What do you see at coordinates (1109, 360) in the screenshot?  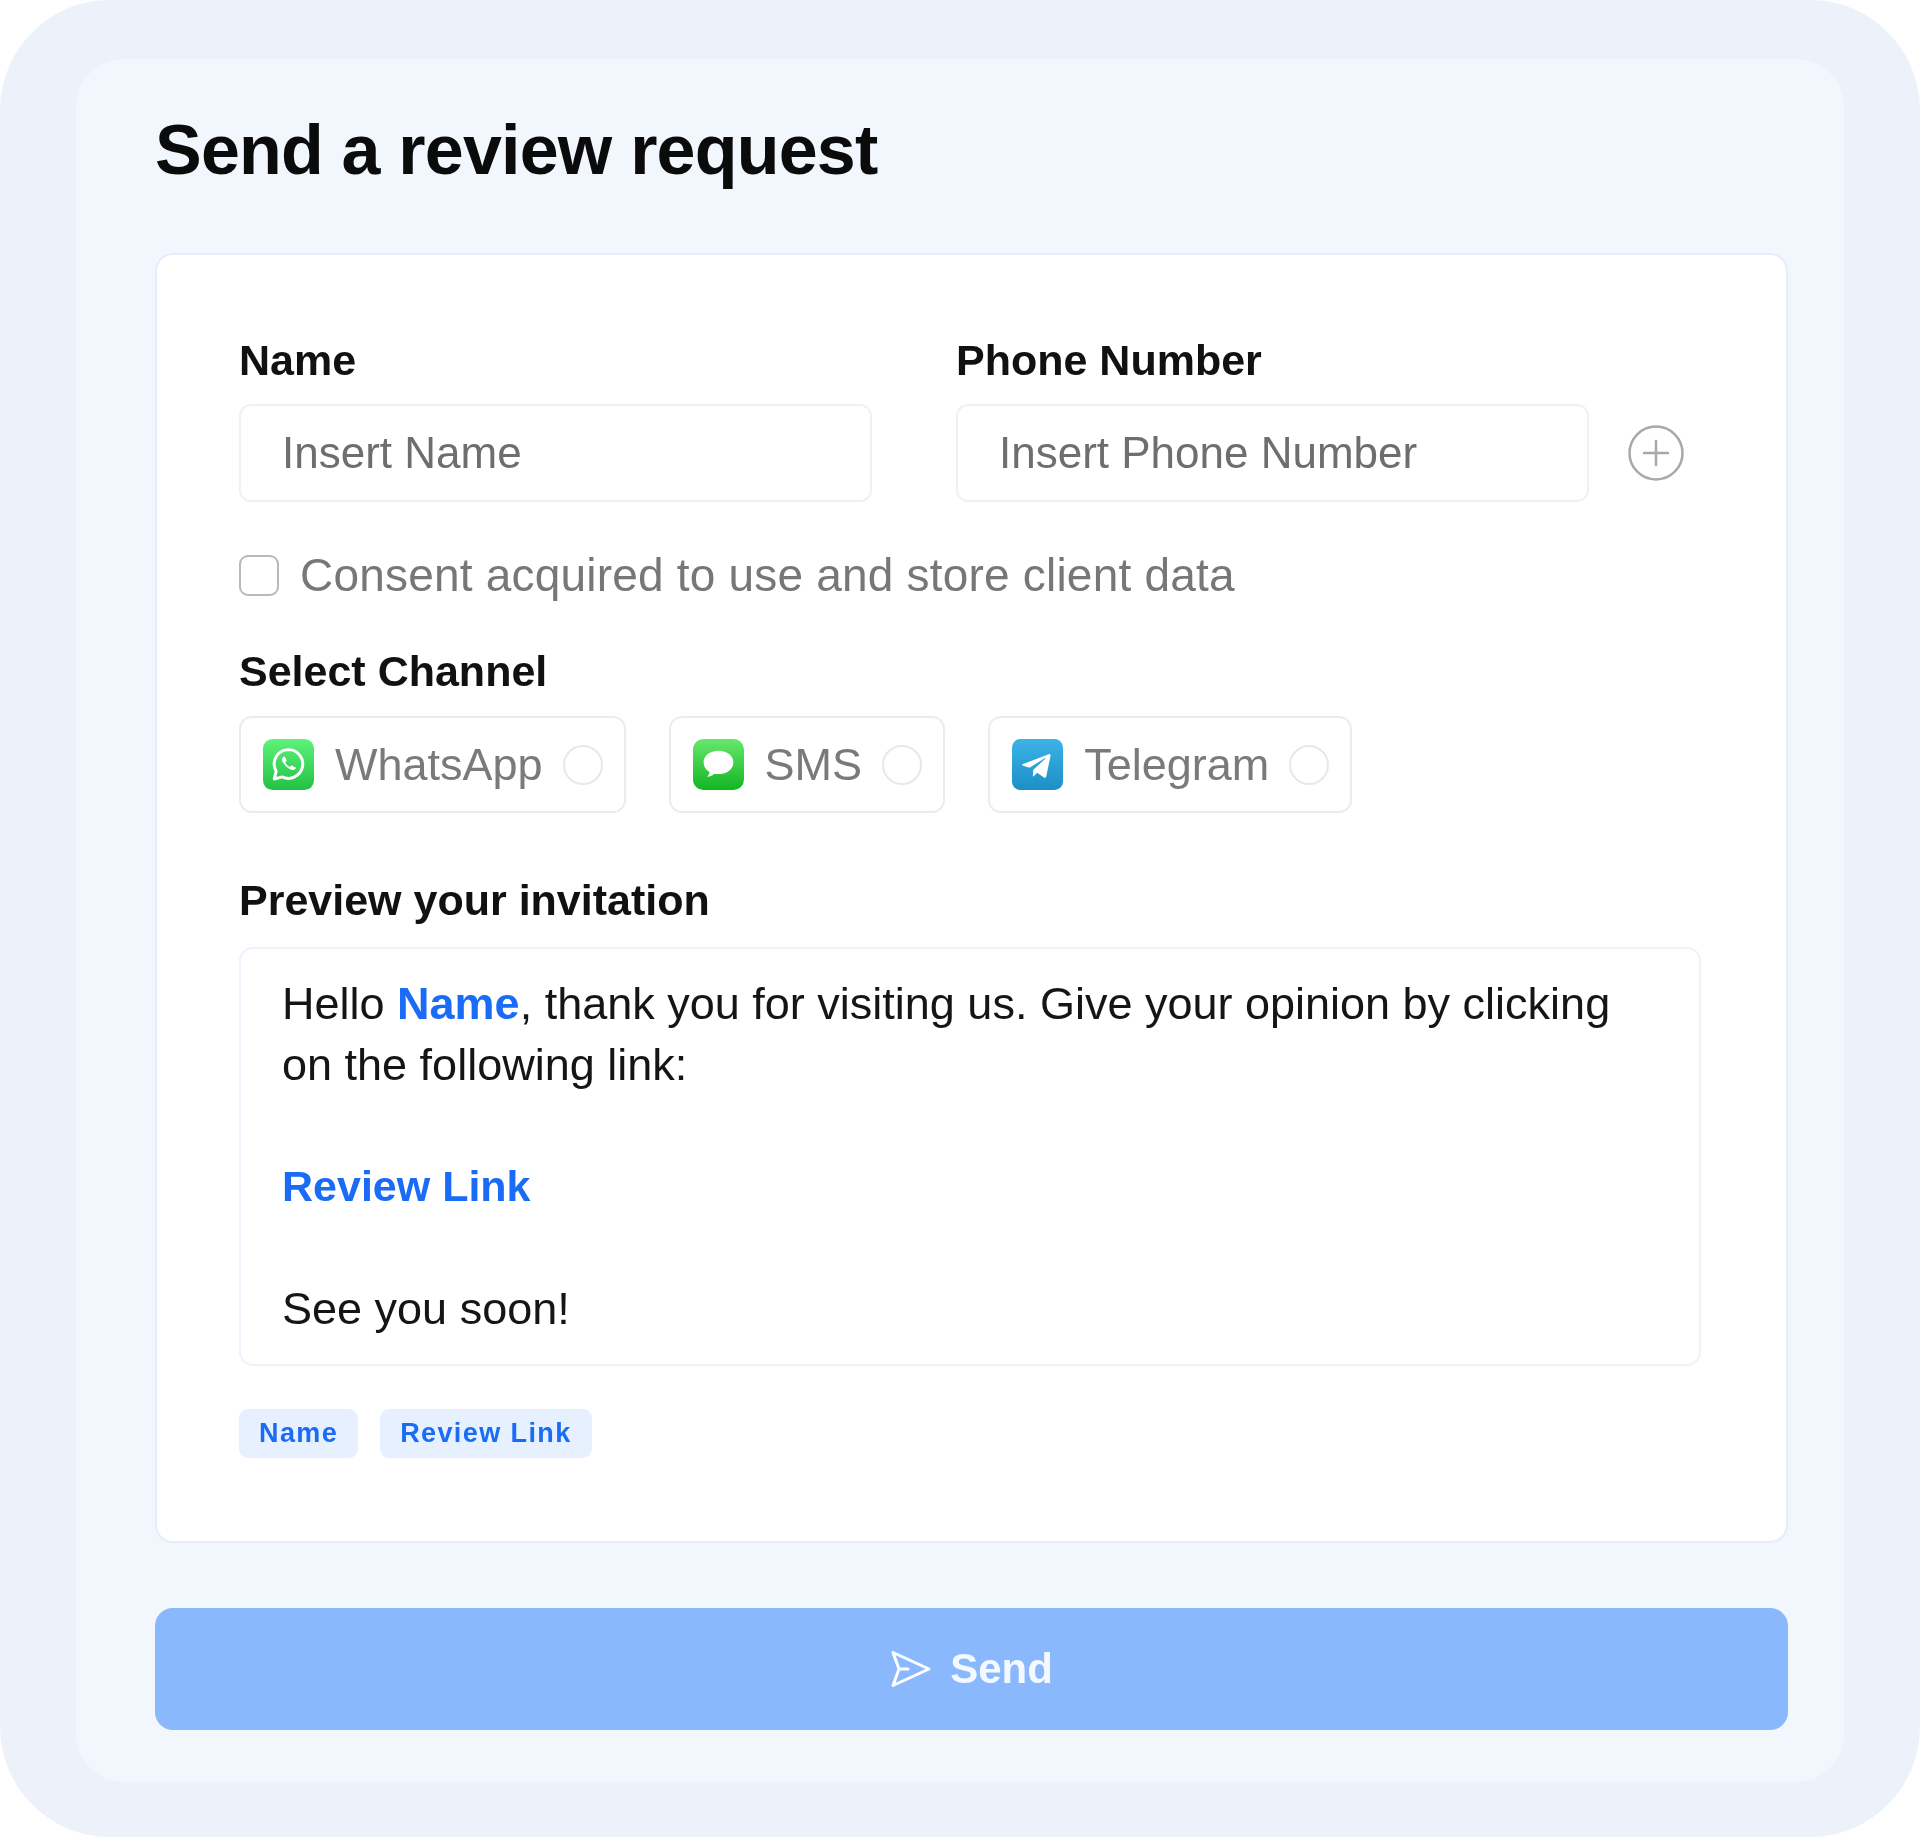 I see `field-label: Phone Number` at bounding box center [1109, 360].